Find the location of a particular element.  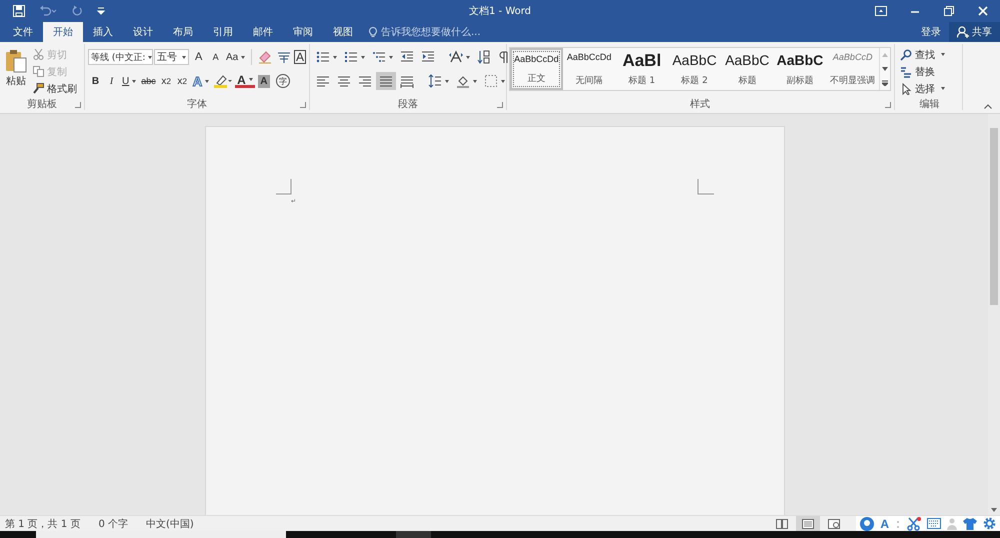

font-format-button: abc is located at coordinates (148, 81).